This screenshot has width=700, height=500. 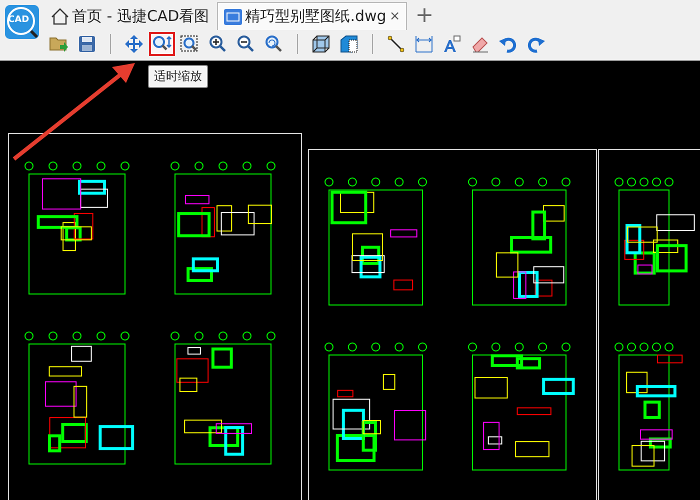 What do you see at coordinates (315, 16) in the screenshot?
I see `tab-label: 精巧型别墅图纸.dwg` at bounding box center [315, 16].